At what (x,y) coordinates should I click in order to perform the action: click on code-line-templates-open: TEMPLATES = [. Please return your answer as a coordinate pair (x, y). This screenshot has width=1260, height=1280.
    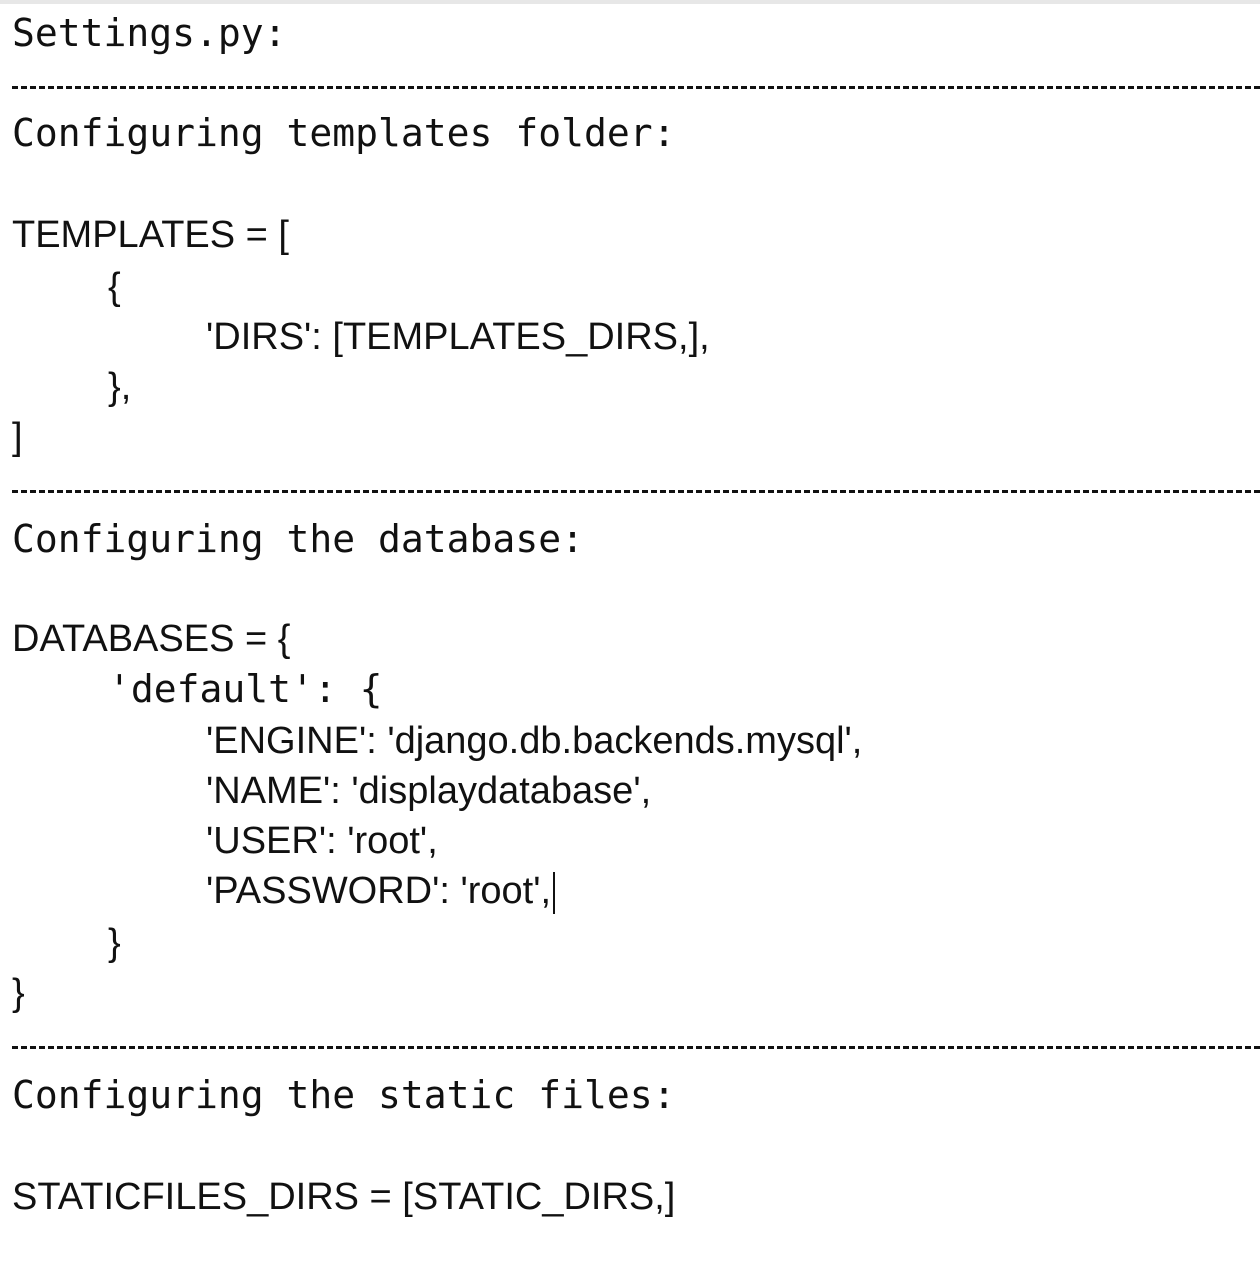
    Looking at the image, I should click on (150, 235).